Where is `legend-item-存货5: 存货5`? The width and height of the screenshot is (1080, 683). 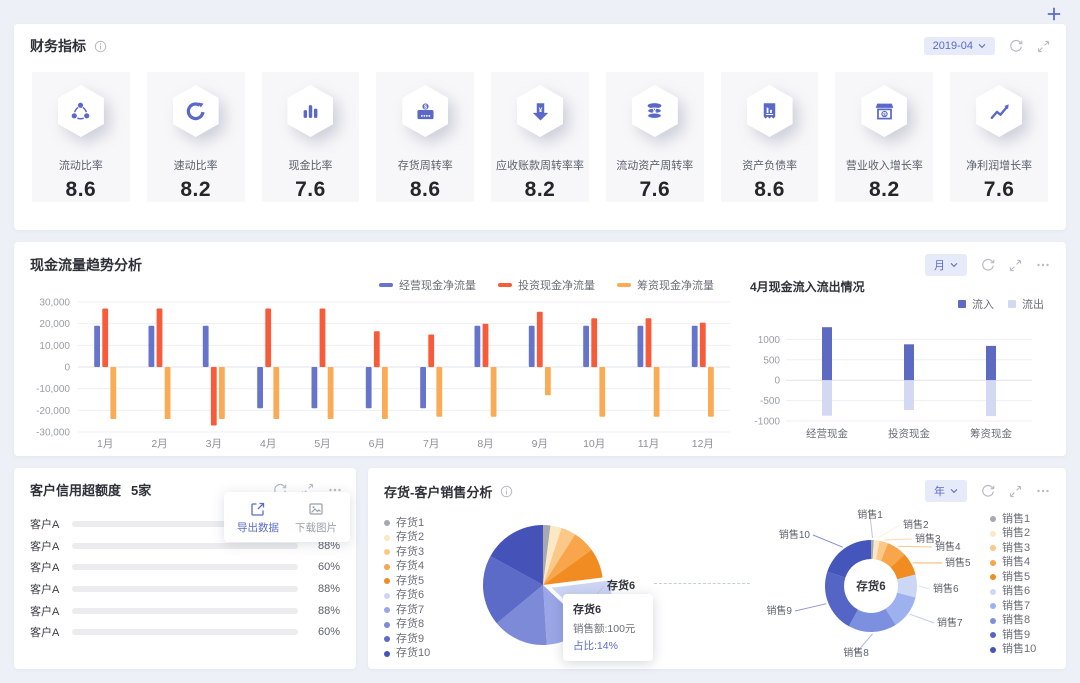 legend-item-存货5: 存货5 is located at coordinates (415, 581).